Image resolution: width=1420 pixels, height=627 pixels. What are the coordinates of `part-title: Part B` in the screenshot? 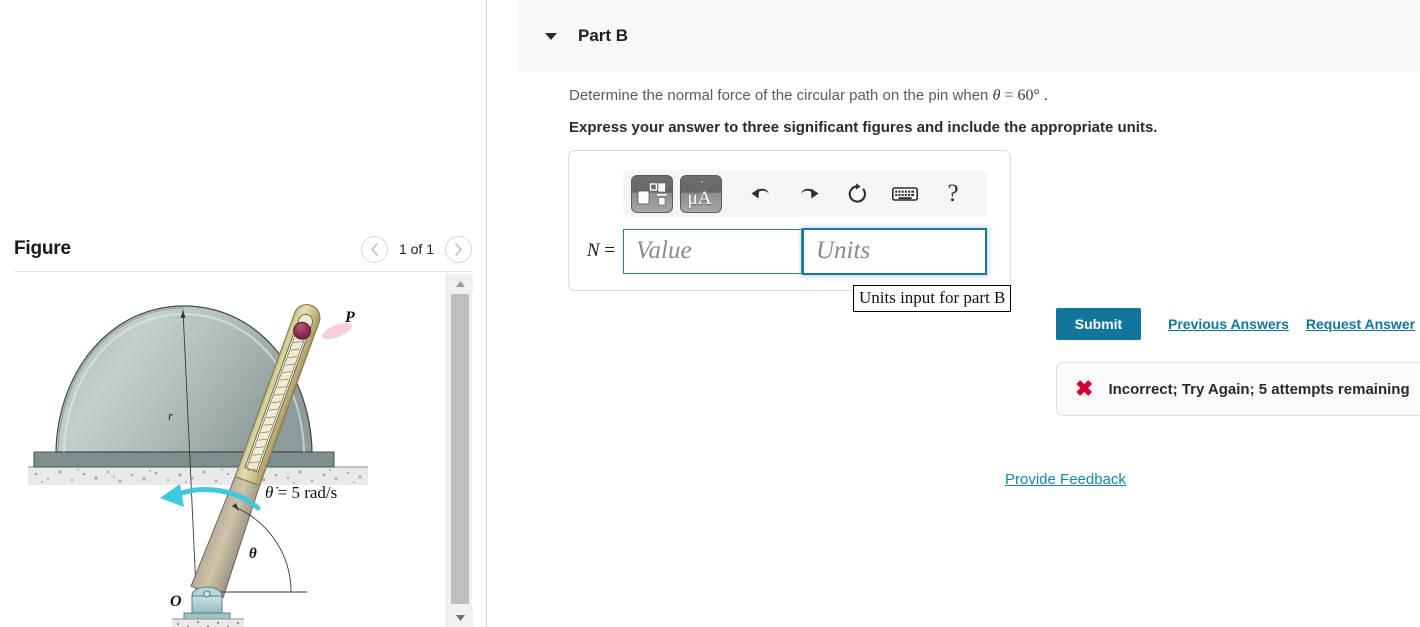 It's located at (603, 35).